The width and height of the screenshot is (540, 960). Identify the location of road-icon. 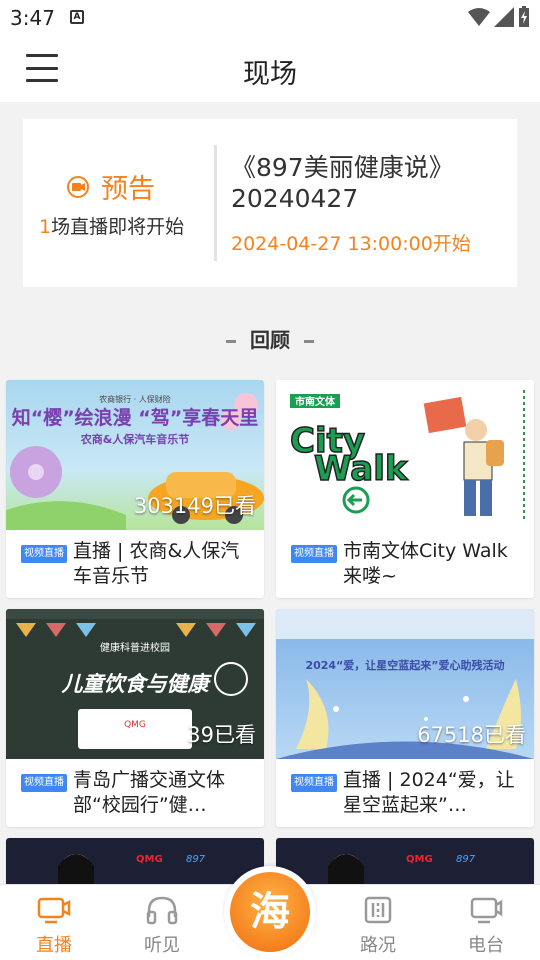
(378, 910).